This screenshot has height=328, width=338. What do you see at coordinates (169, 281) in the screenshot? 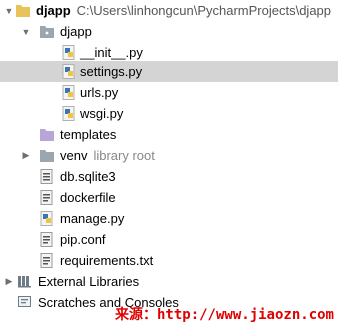
I see `tree-row-external-libraries: ▶ External Libraries` at bounding box center [169, 281].